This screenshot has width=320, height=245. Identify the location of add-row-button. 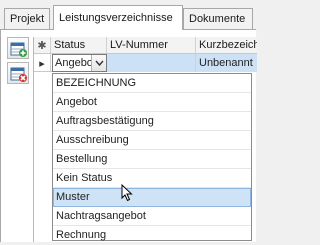
(18, 48).